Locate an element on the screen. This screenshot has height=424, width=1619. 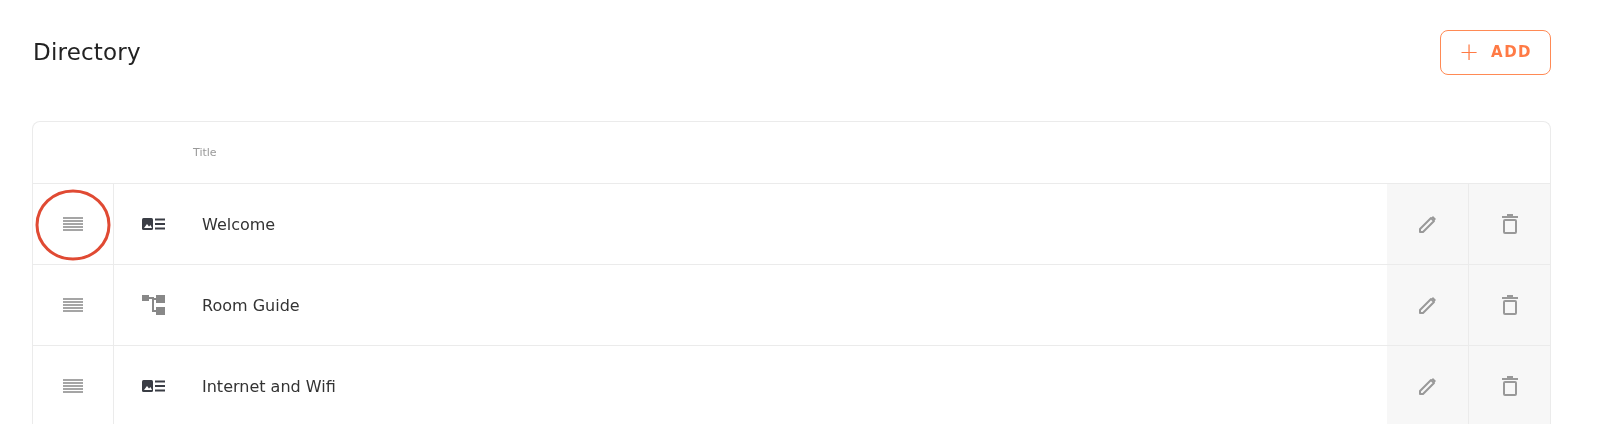
row-title: Internet and Wifi is located at coordinates (269, 386).